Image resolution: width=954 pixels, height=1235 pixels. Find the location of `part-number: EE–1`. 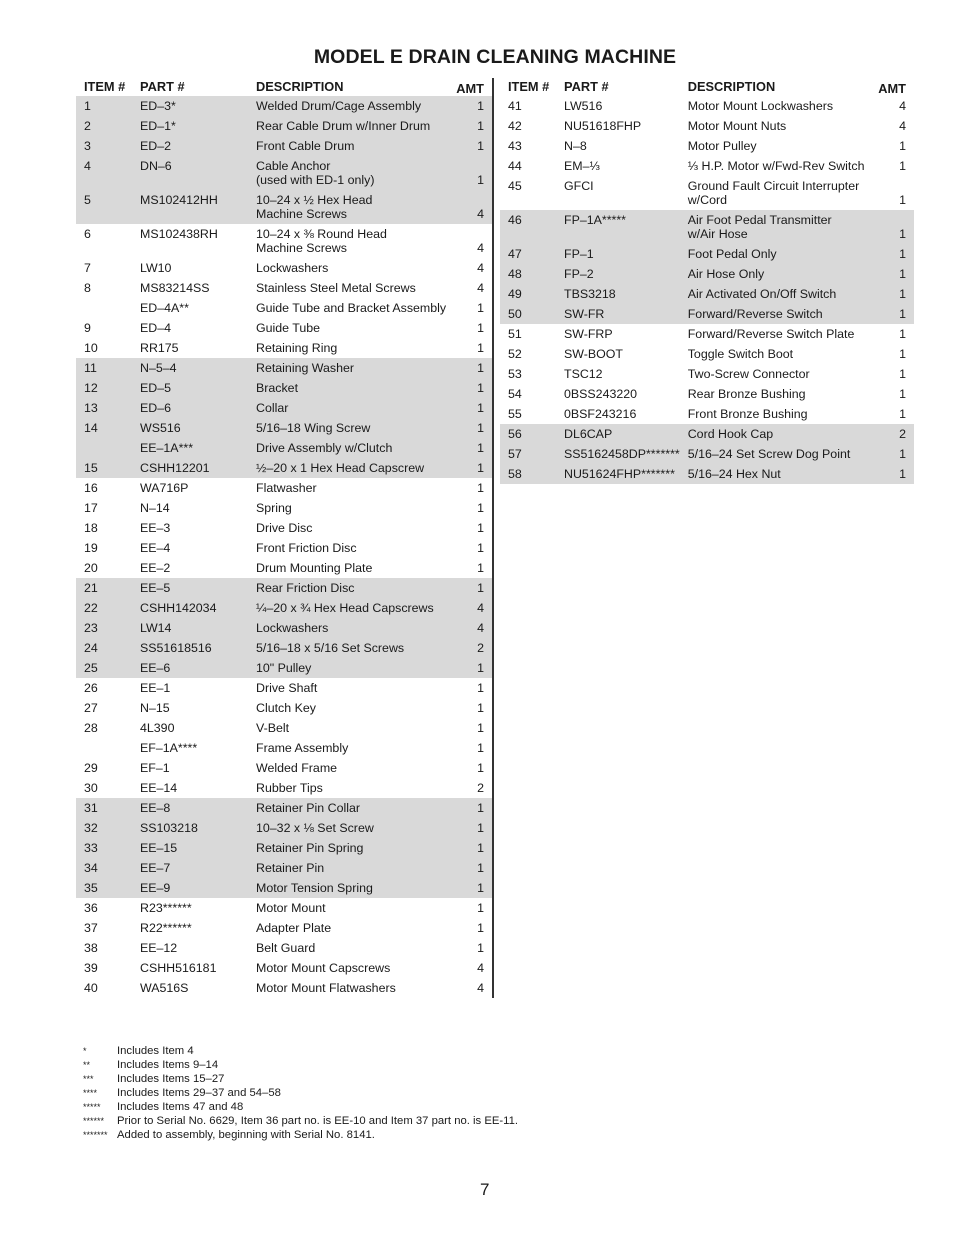

part-number: EE–1 is located at coordinates (155, 688).